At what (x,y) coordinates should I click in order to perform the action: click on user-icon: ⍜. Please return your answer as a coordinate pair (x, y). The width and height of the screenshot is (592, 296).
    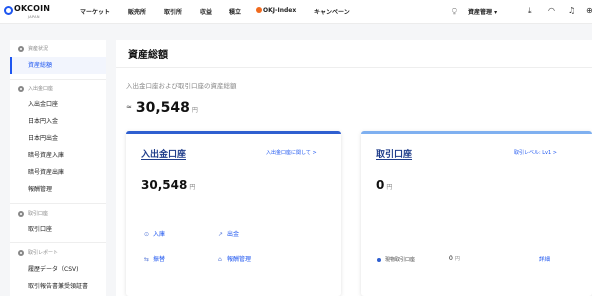
    Looking at the image, I should click on (454, 11).